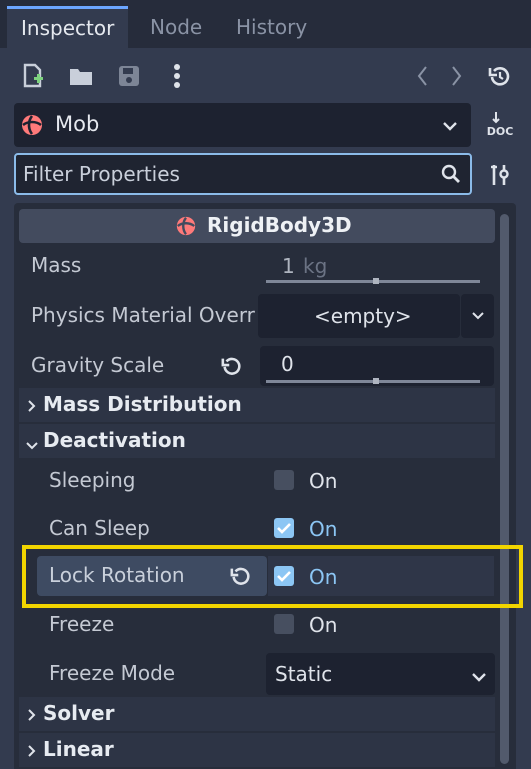 This screenshot has height=769, width=531. What do you see at coordinates (284, 480) in the screenshot?
I see `sleeping-checkbox` at bounding box center [284, 480].